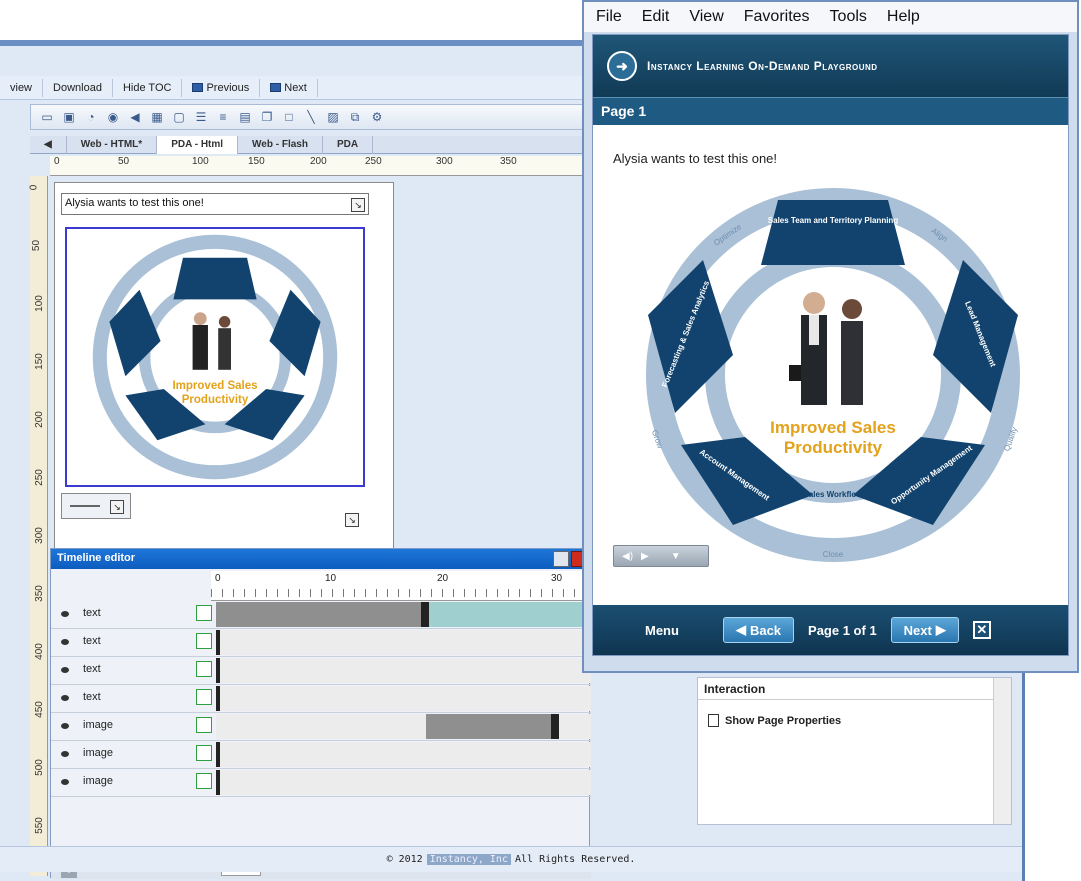  I want to click on minimize-button, so click(561, 559).